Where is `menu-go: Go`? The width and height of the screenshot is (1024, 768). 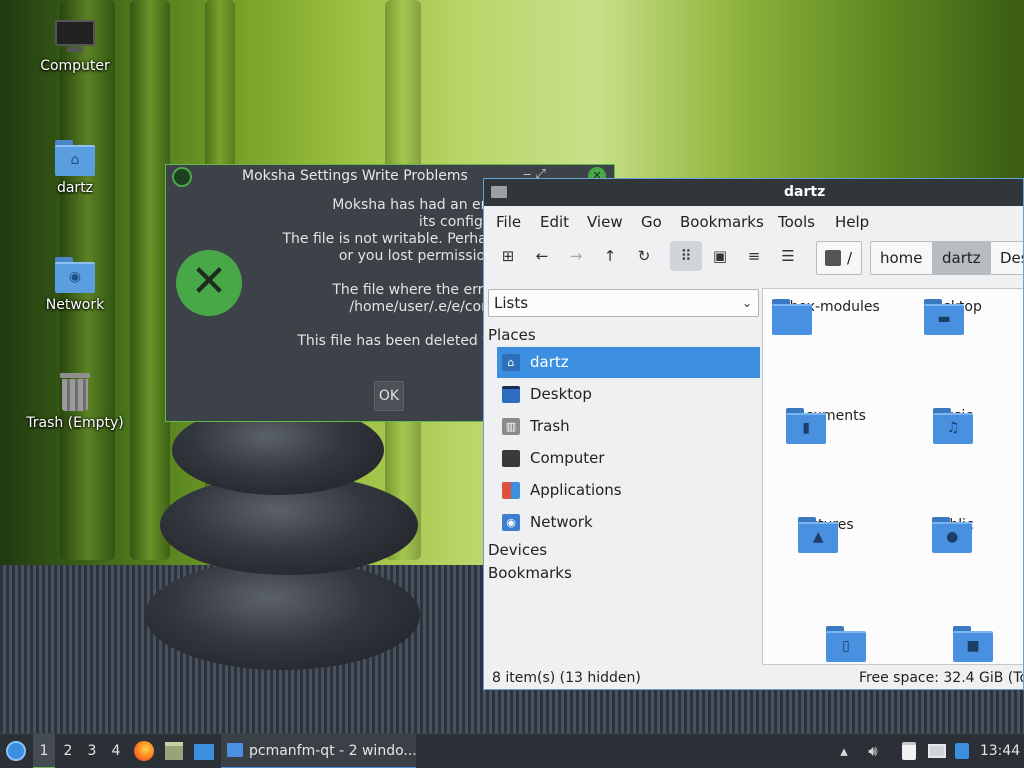
menu-go: Go is located at coordinates (651, 222).